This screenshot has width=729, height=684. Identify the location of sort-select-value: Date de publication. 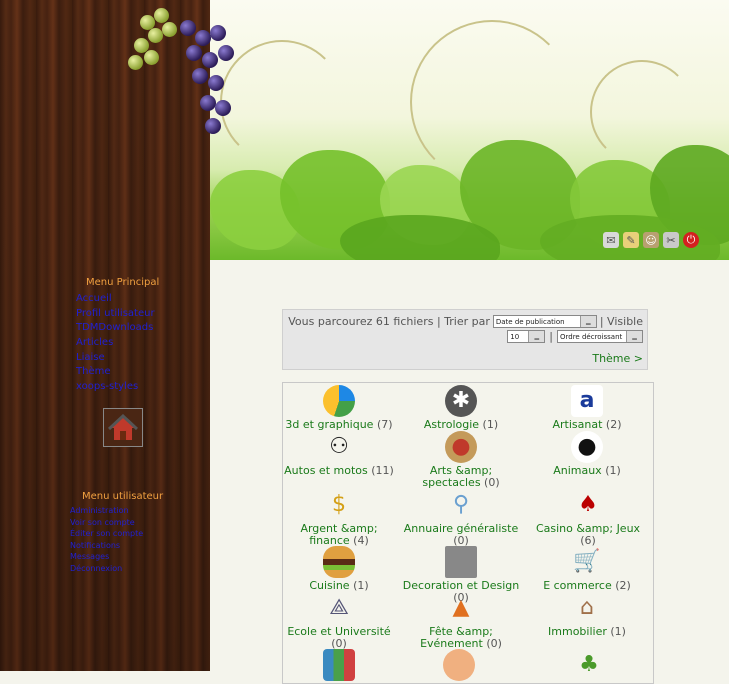
(530, 321).